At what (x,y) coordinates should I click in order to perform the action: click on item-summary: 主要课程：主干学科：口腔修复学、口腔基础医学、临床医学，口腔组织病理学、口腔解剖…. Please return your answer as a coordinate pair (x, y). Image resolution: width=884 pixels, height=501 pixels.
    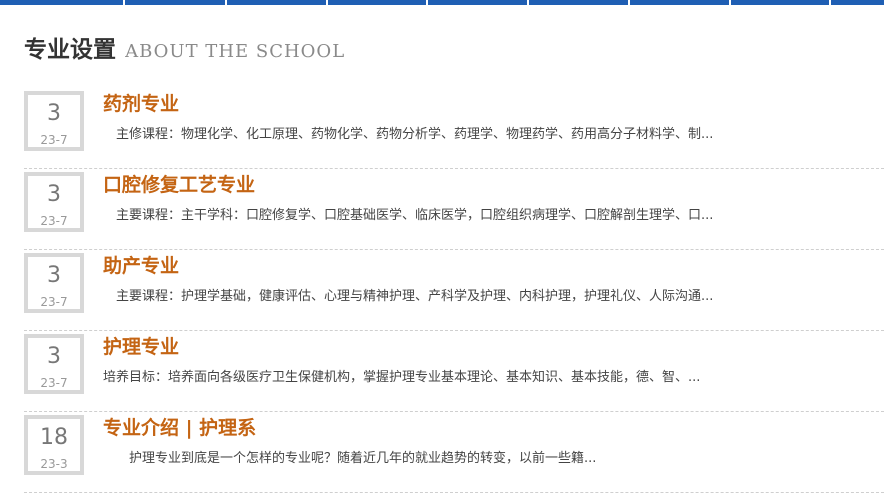
    Looking at the image, I should click on (408, 215).